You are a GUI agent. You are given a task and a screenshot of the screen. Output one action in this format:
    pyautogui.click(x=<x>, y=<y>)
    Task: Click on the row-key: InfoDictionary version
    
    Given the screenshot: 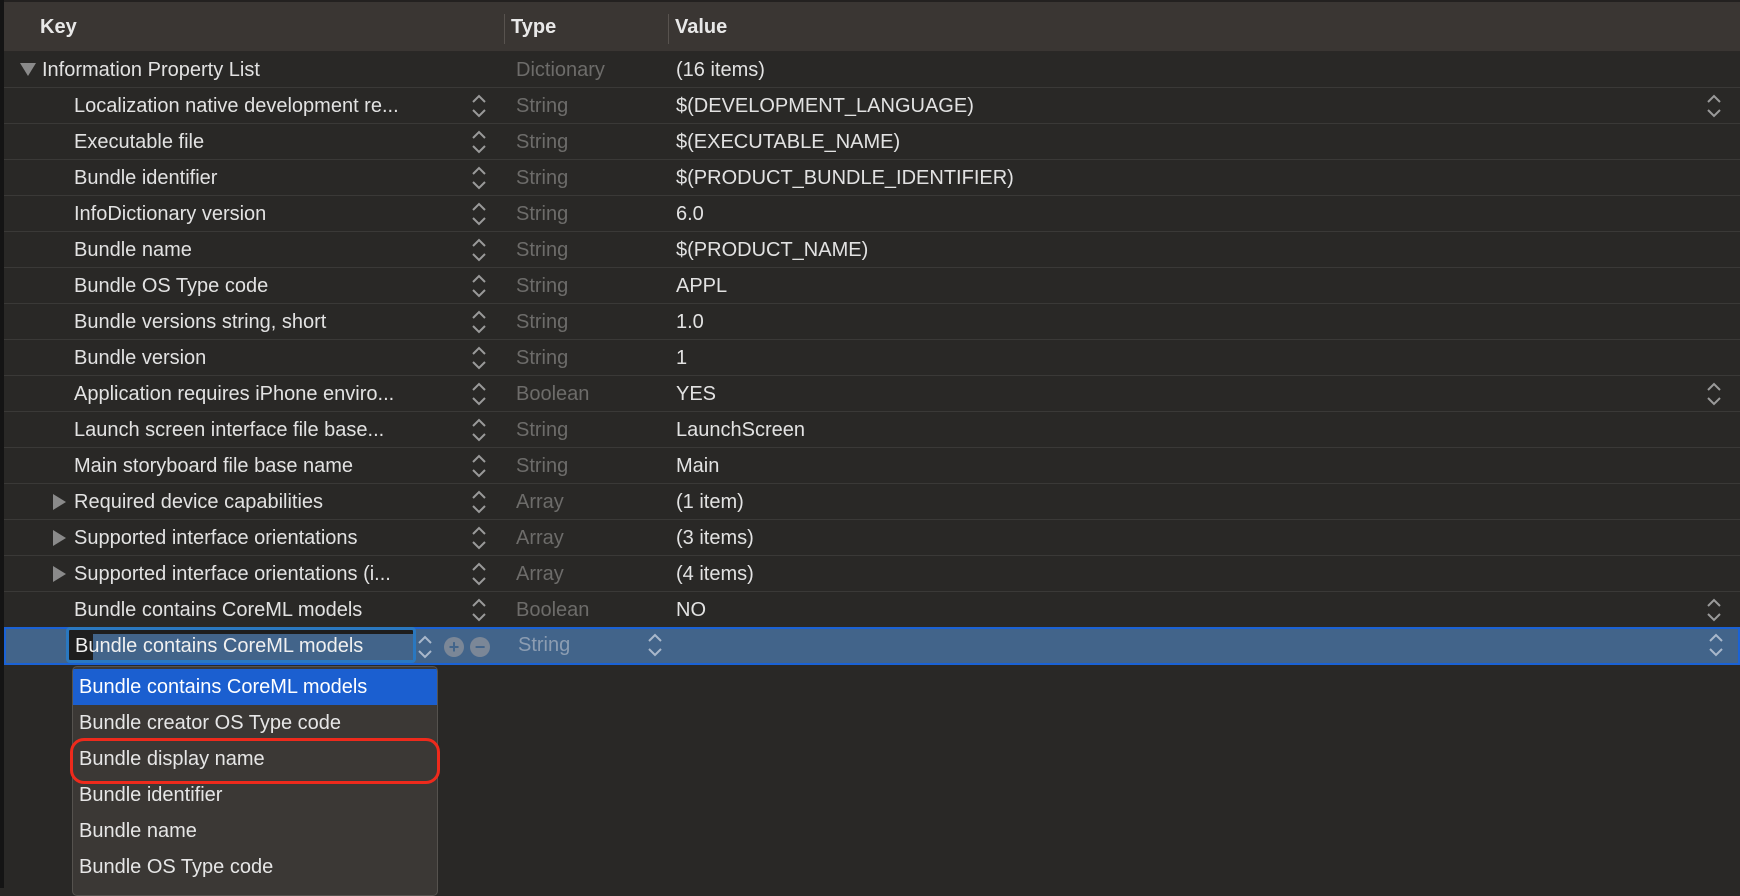 What is the action you would take?
    pyautogui.click(x=170, y=214)
    